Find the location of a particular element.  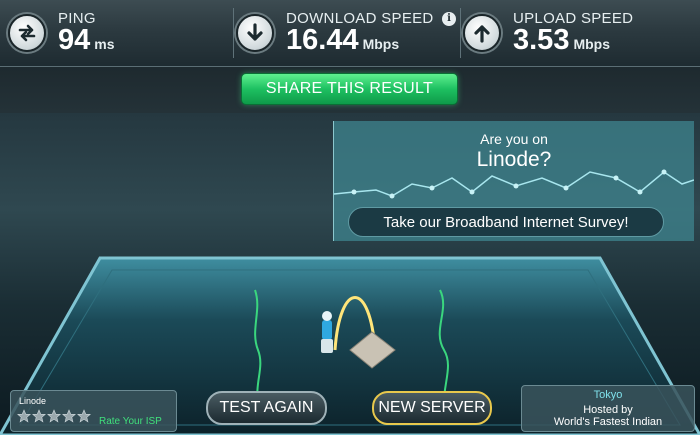

ping-stat: PING 94 ms is located at coordinates (119, 33).